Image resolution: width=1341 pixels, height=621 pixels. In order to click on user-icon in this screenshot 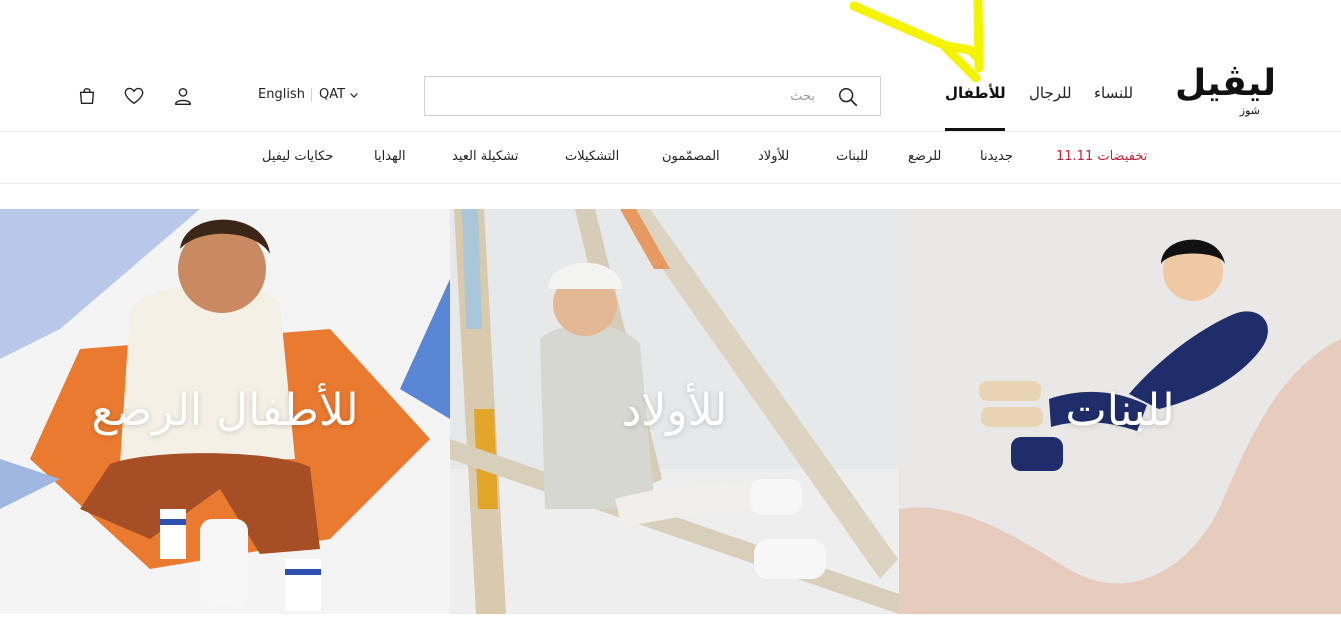, I will do `click(183, 96)`.